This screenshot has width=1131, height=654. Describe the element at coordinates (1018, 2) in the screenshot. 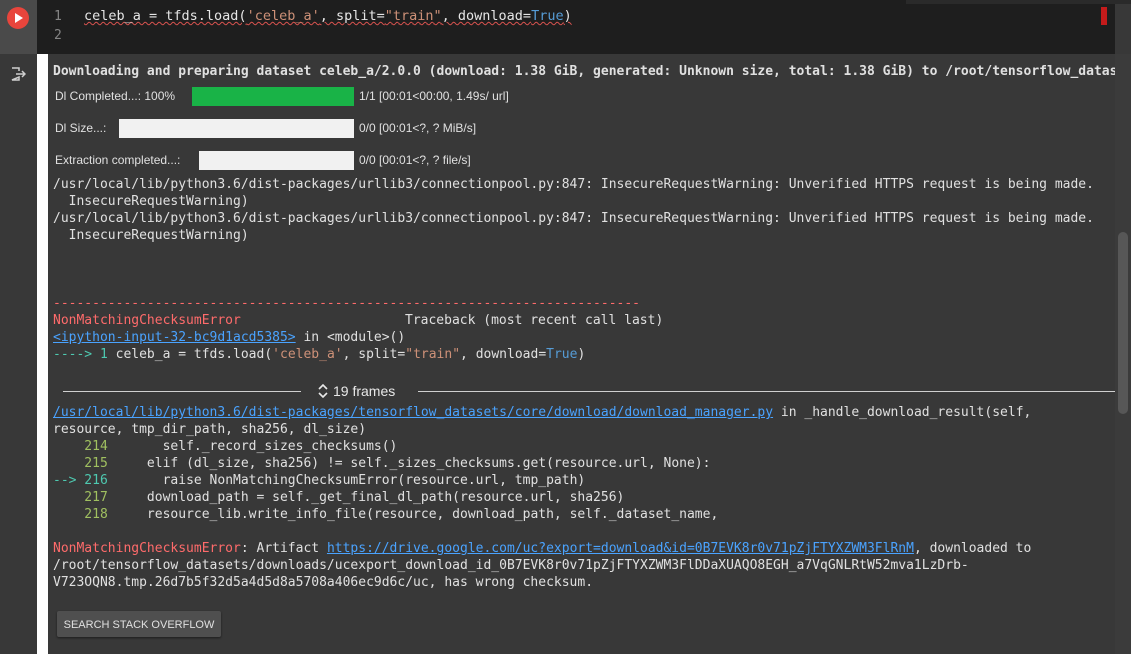

I see `cell-toolbar` at that location.